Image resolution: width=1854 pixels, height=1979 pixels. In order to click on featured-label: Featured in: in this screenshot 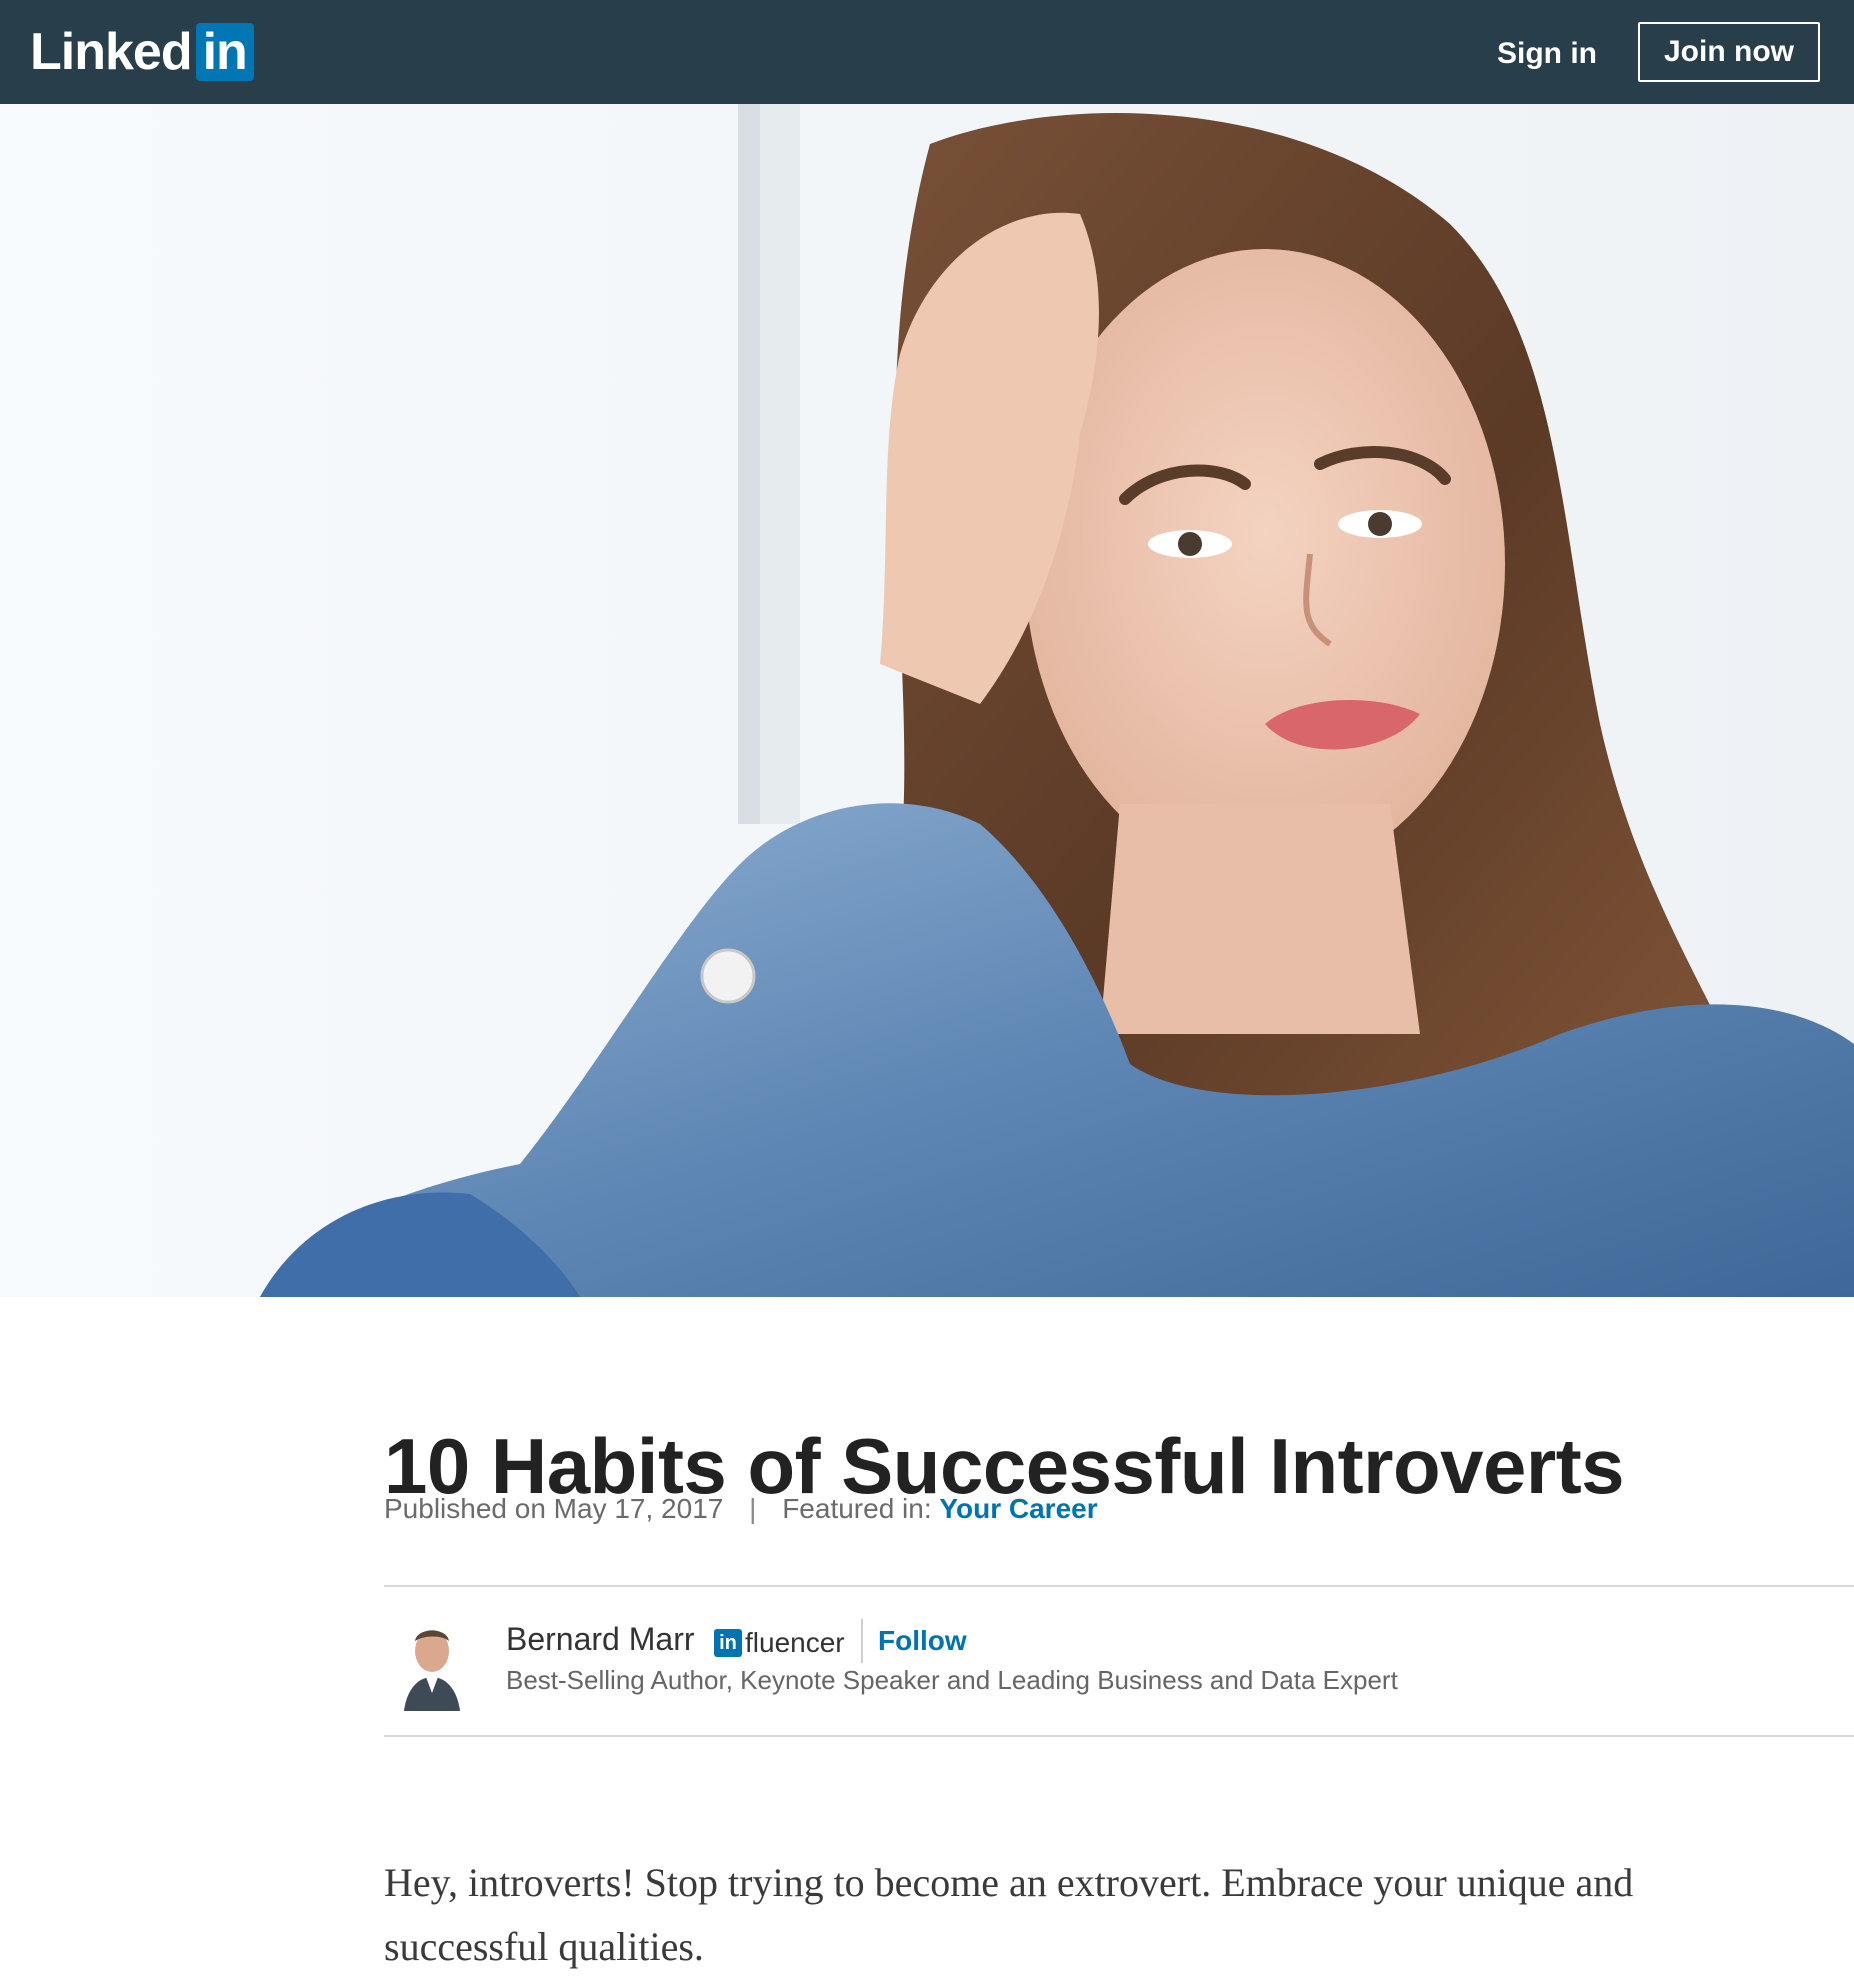, I will do `click(857, 1508)`.